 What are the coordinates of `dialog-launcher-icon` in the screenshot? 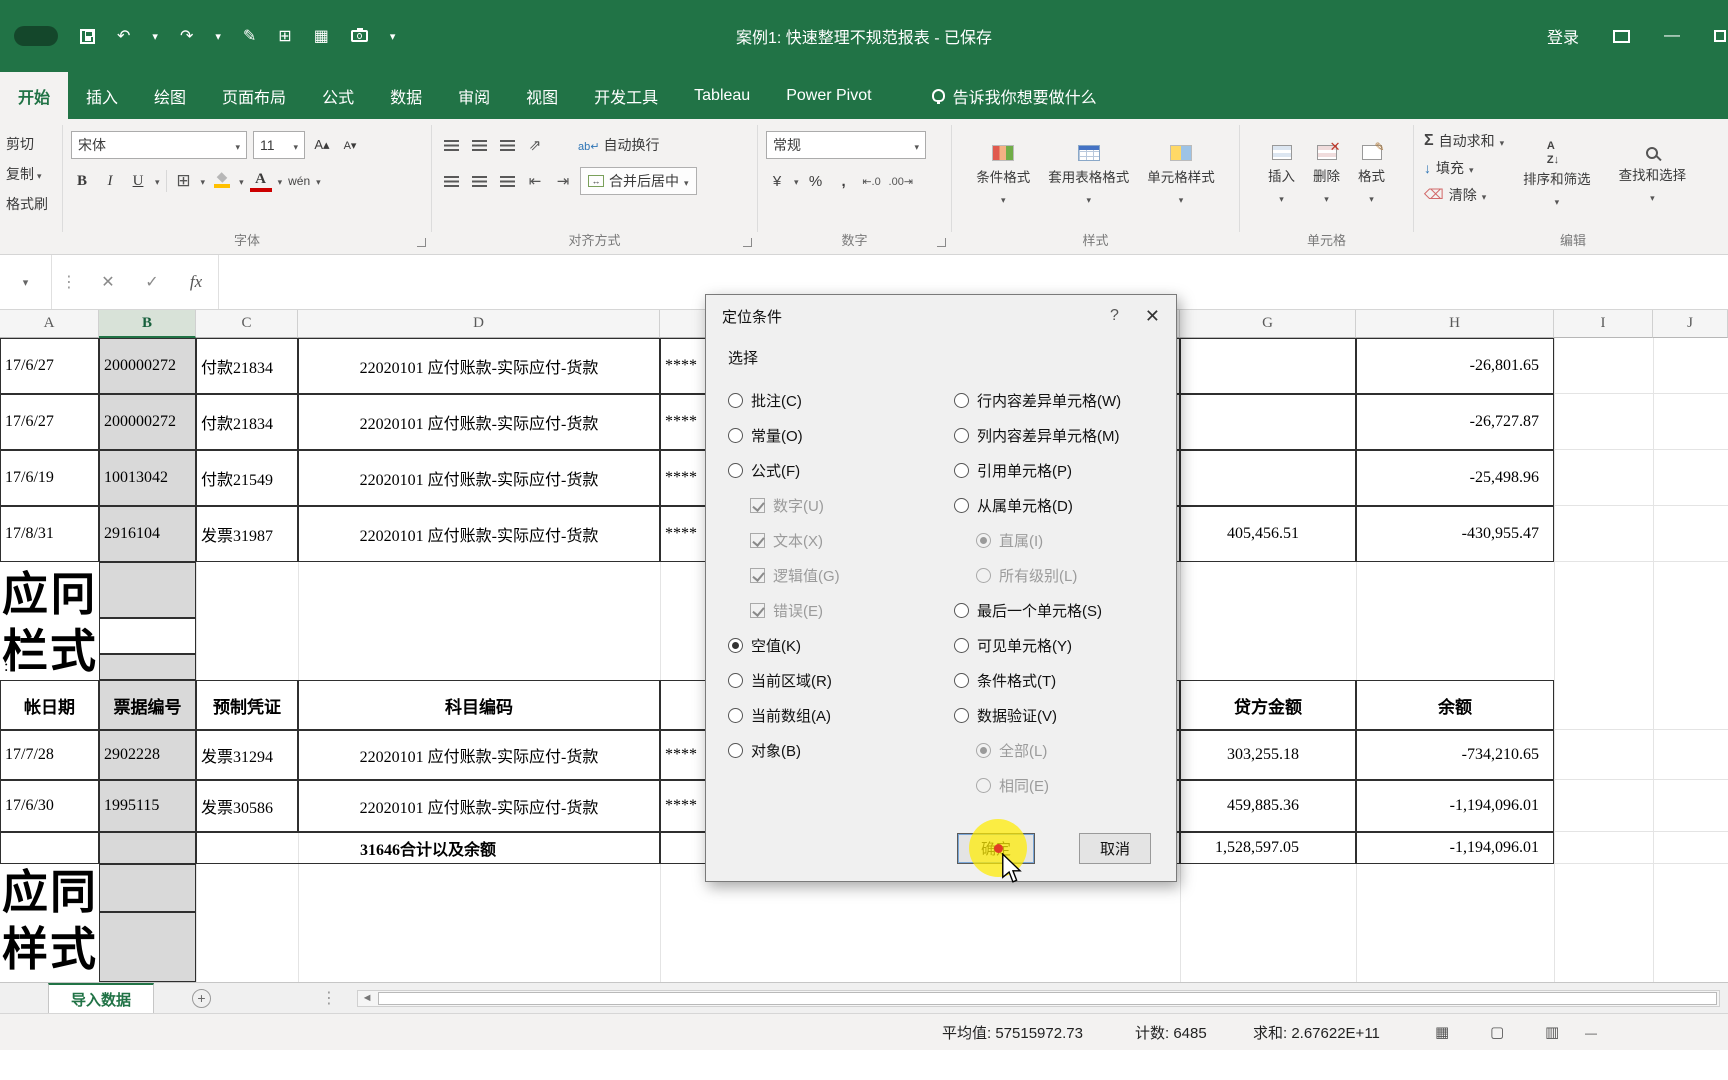 It's located at (941, 242).